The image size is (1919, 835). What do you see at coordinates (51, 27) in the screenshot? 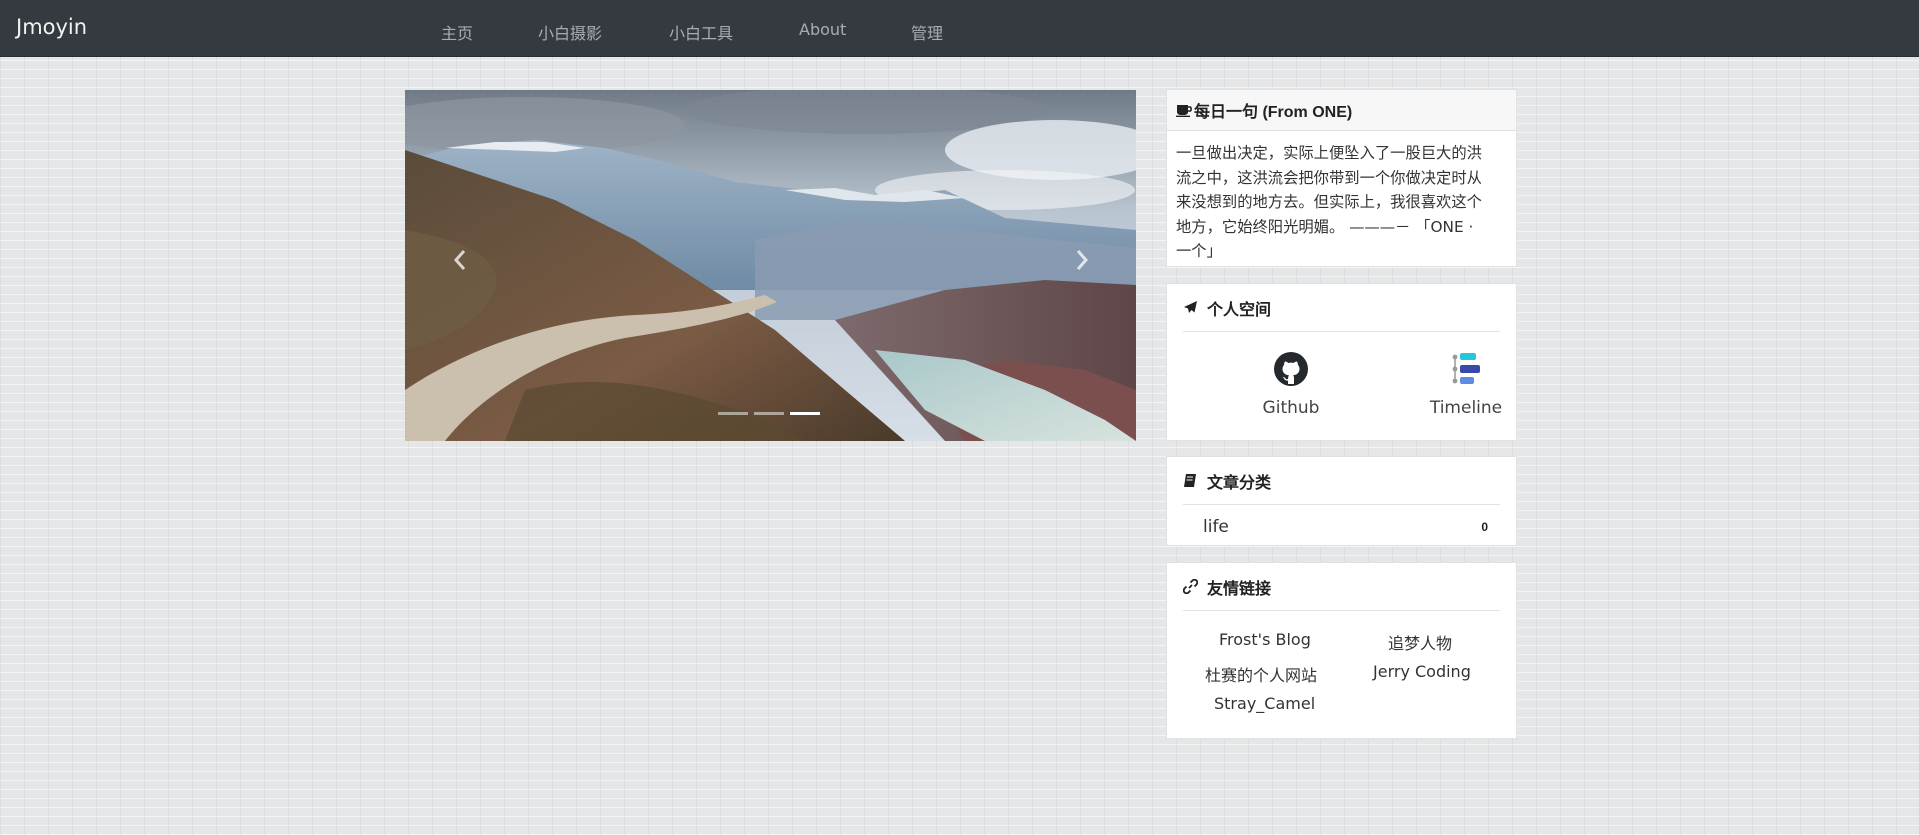
I see `brand-logo: Jmoyin` at bounding box center [51, 27].